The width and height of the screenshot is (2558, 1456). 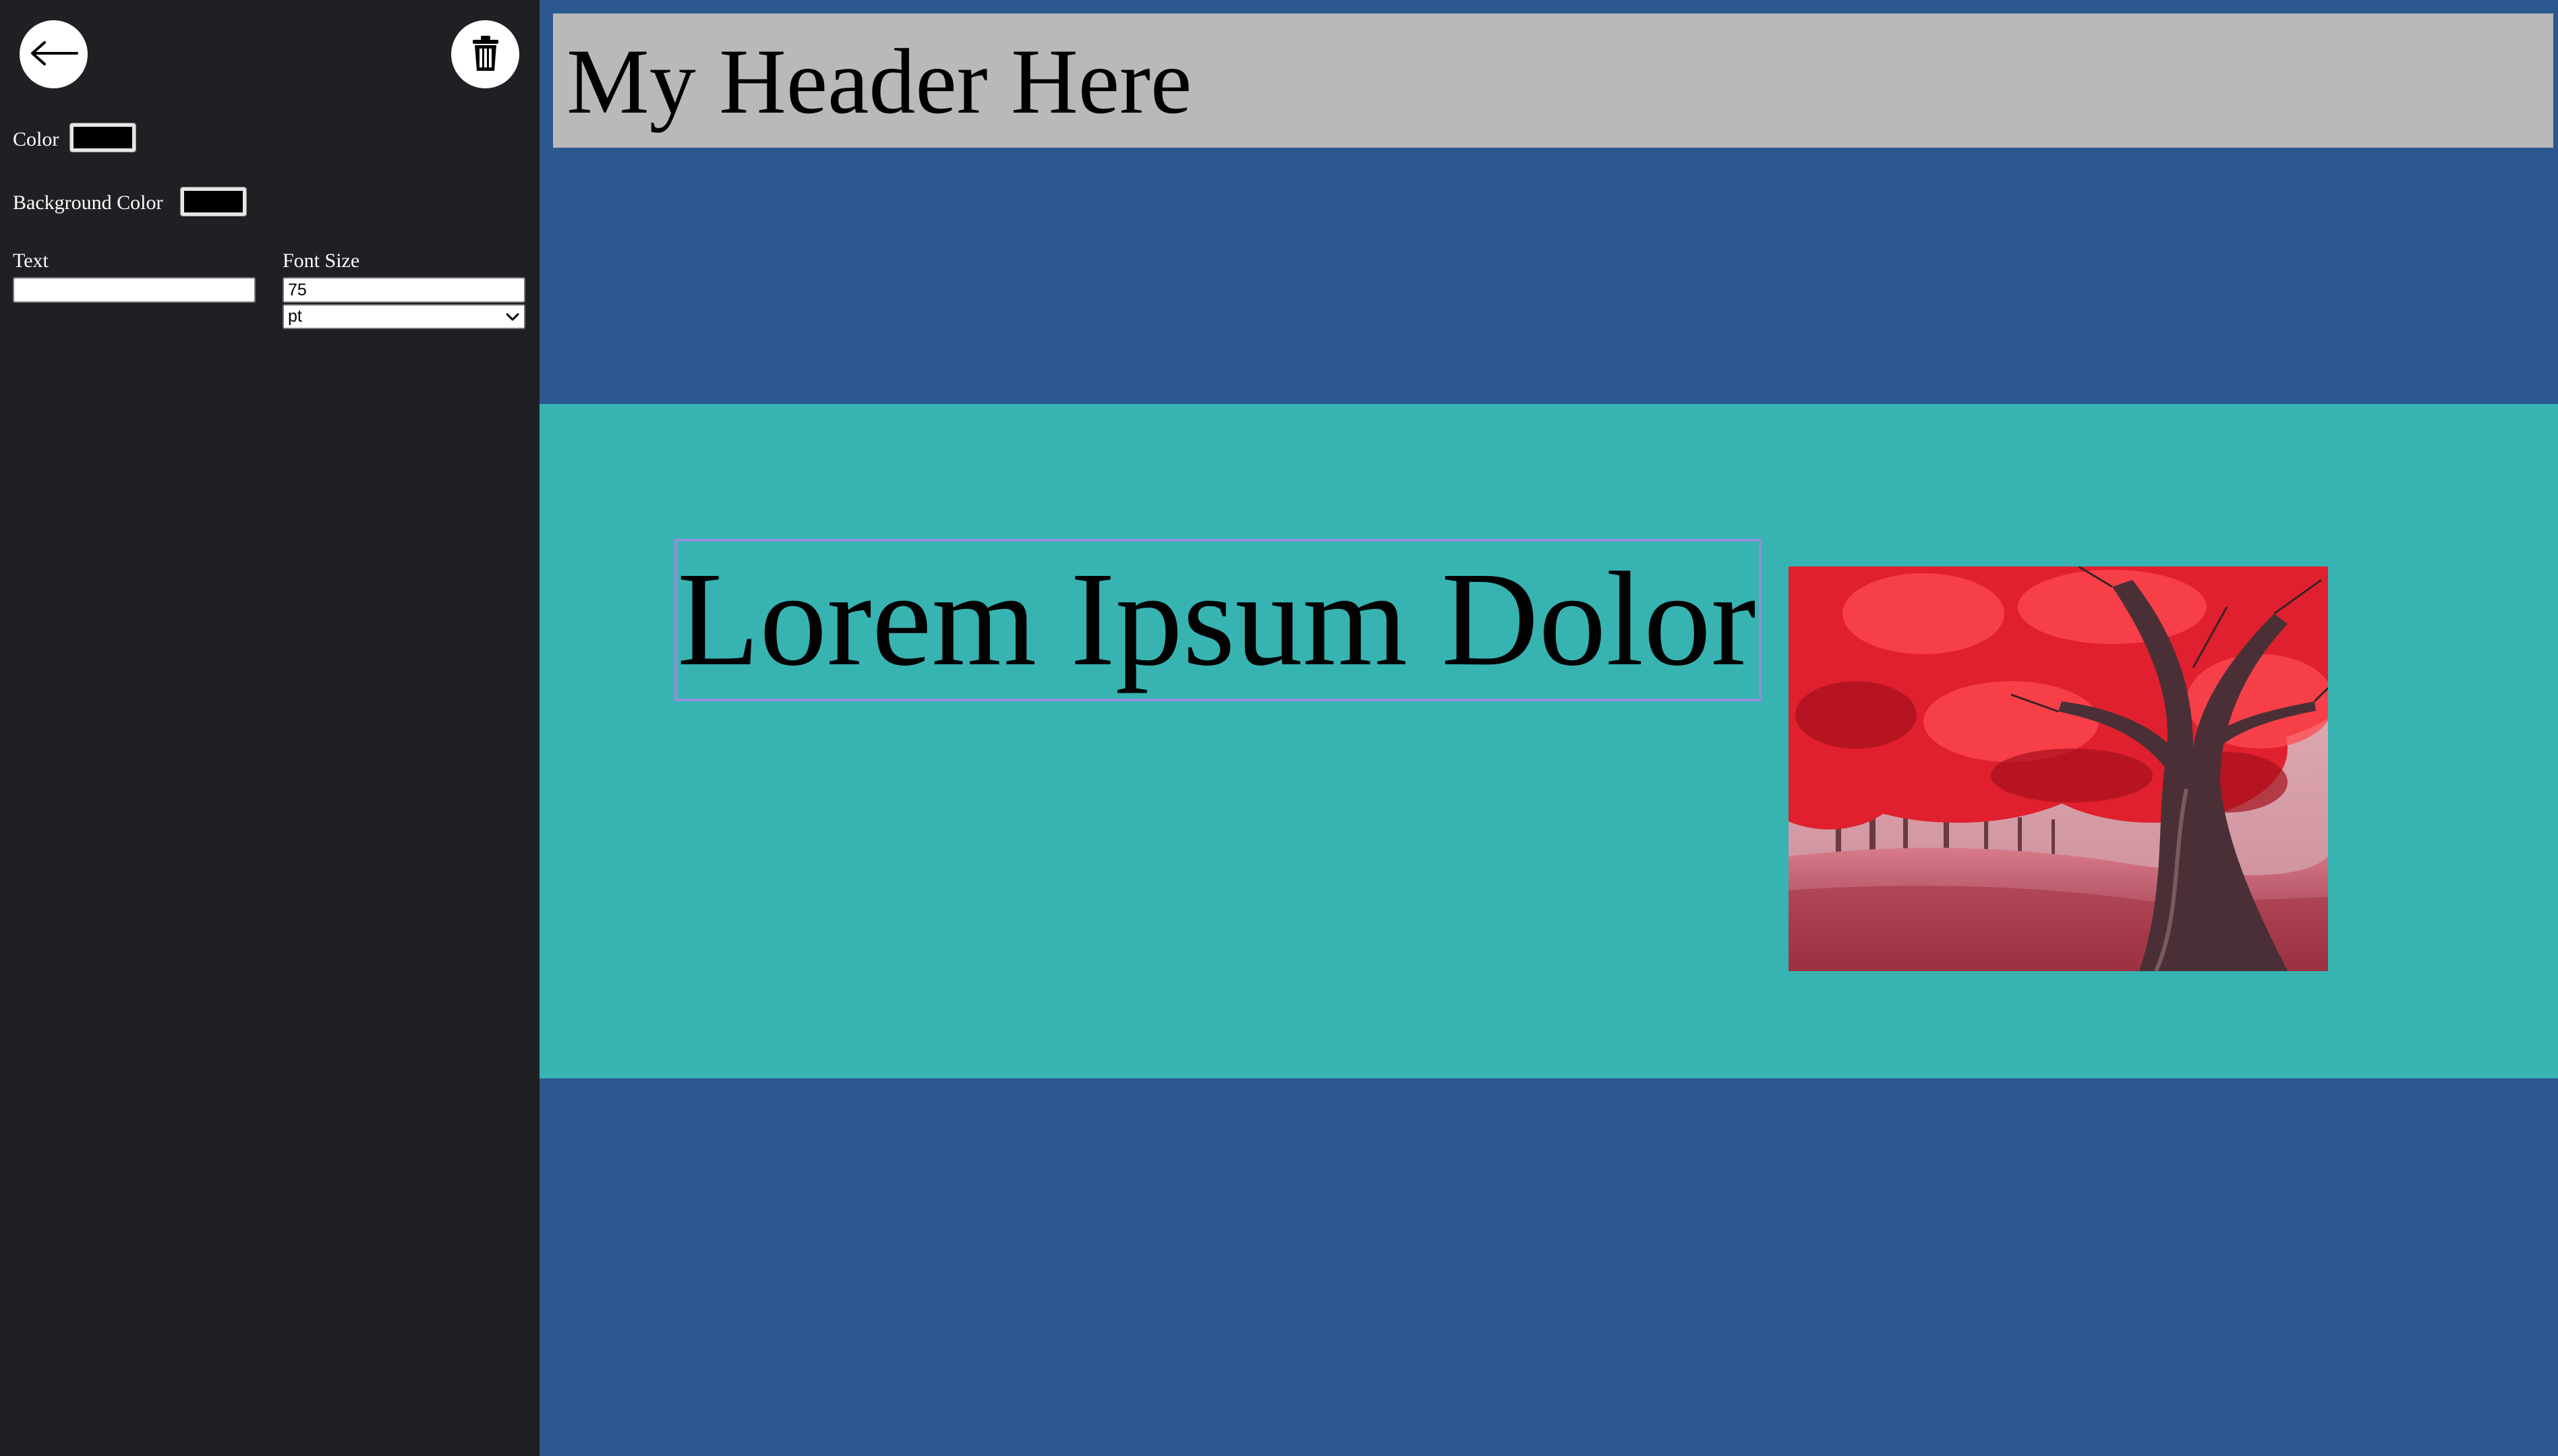 What do you see at coordinates (134, 290) in the screenshot?
I see `text-input` at bounding box center [134, 290].